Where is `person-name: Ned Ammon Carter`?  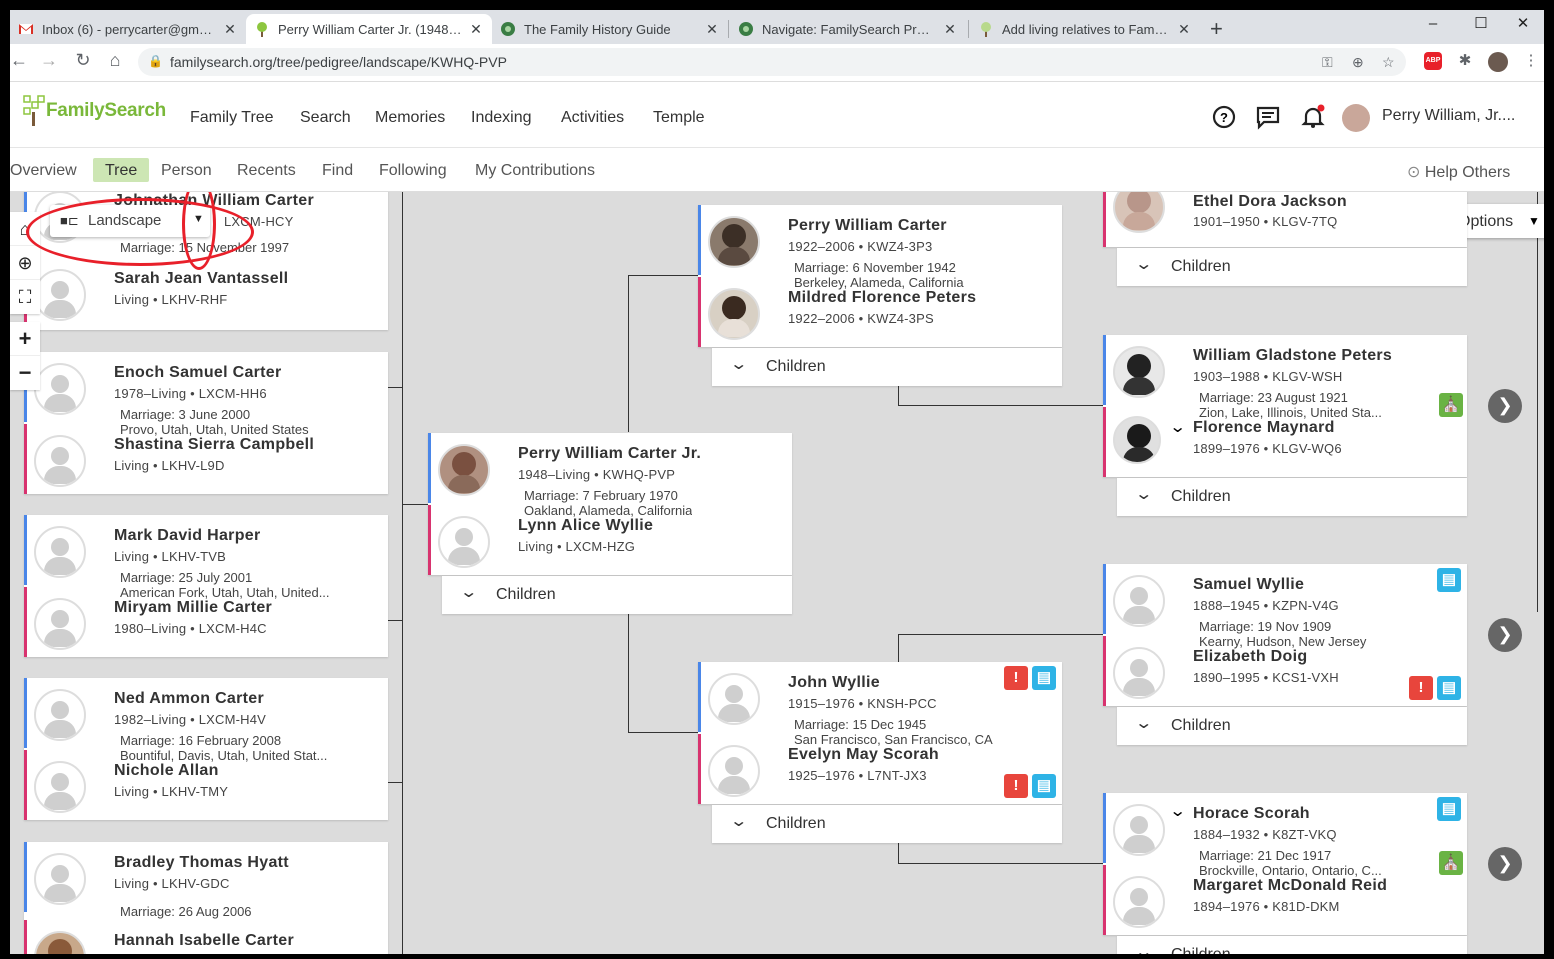
person-name: Ned Ammon Carter is located at coordinates (189, 699).